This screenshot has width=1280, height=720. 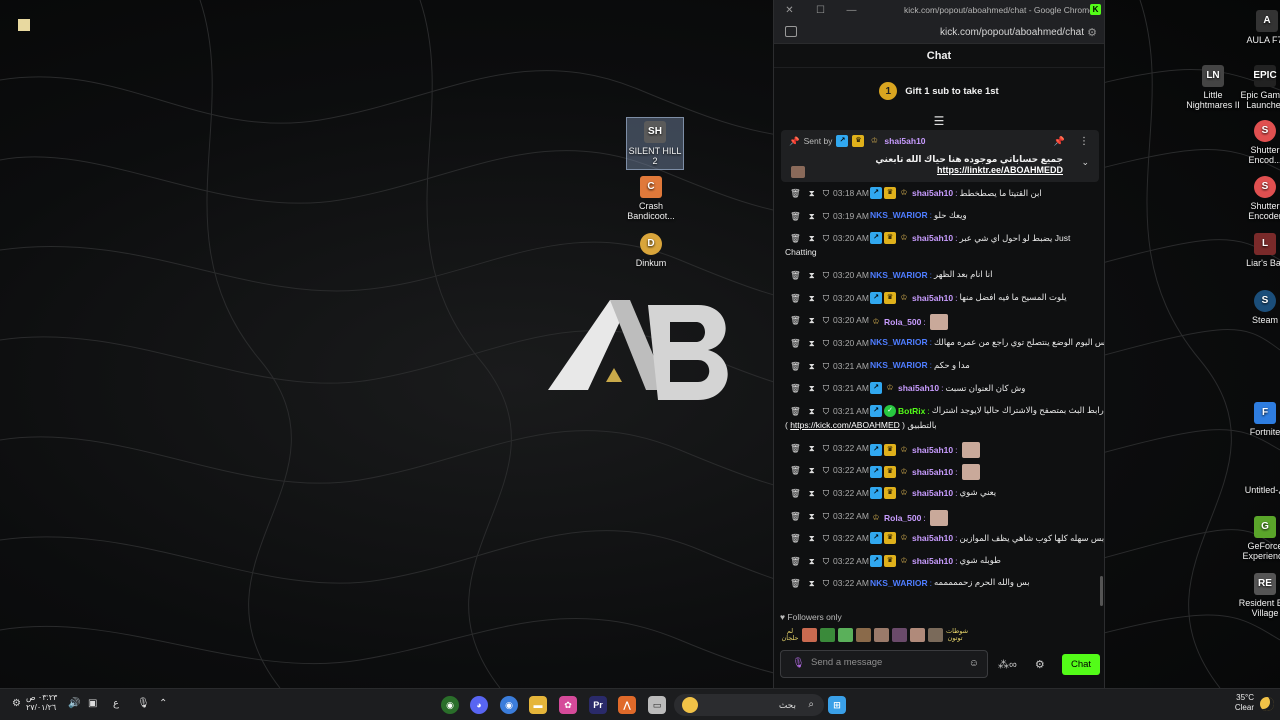 What do you see at coordinates (1040, 664) in the screenshot?
I see `settings-gear-icon: ⚙` at bounding box center [1040, 664].